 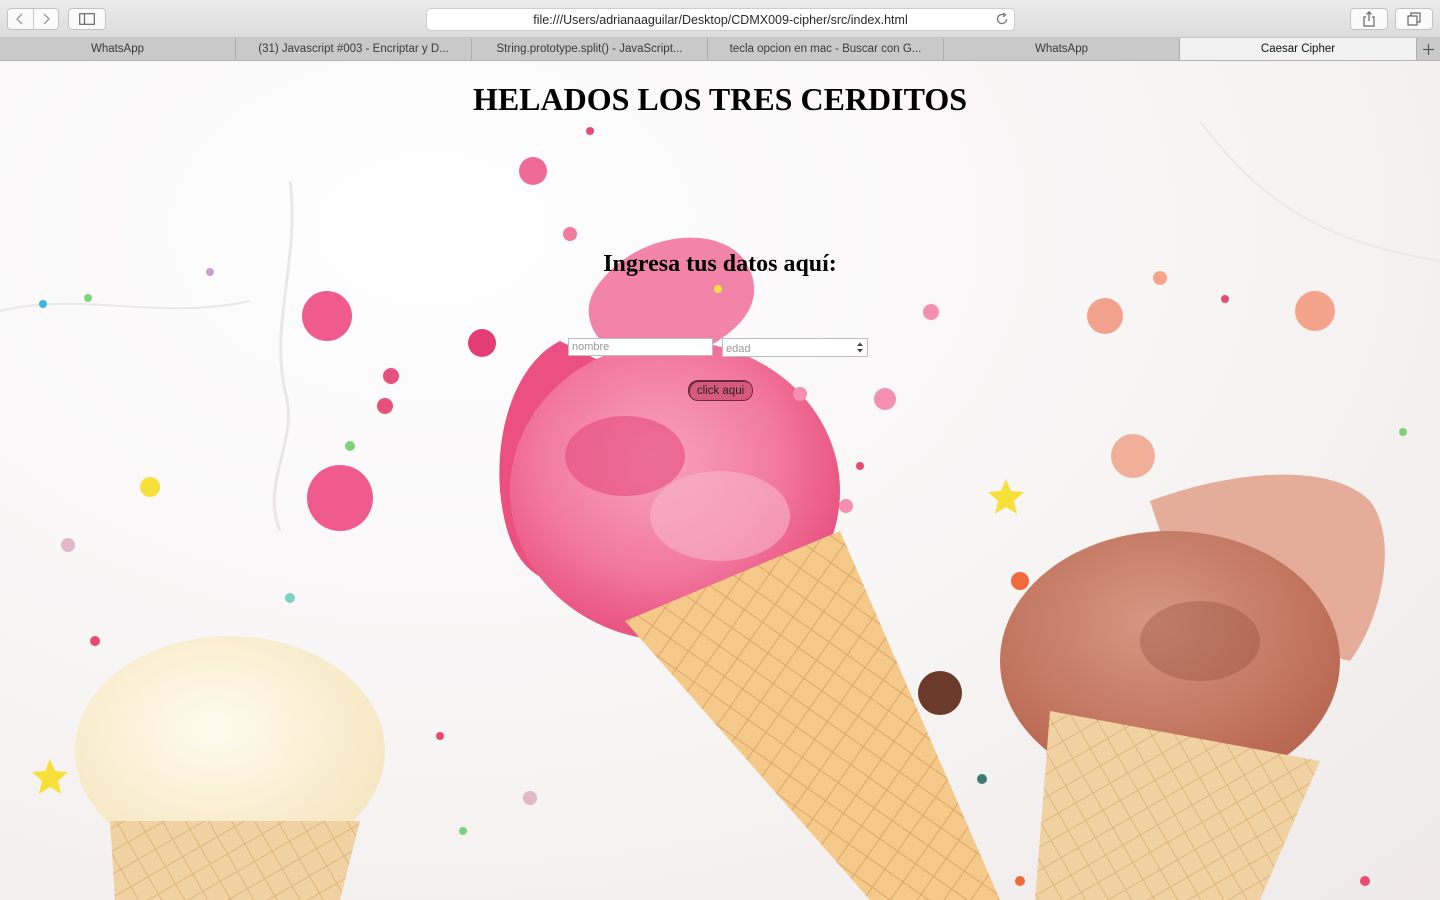 I want to click on chevron-left-icon, so click(x=19, y=19).